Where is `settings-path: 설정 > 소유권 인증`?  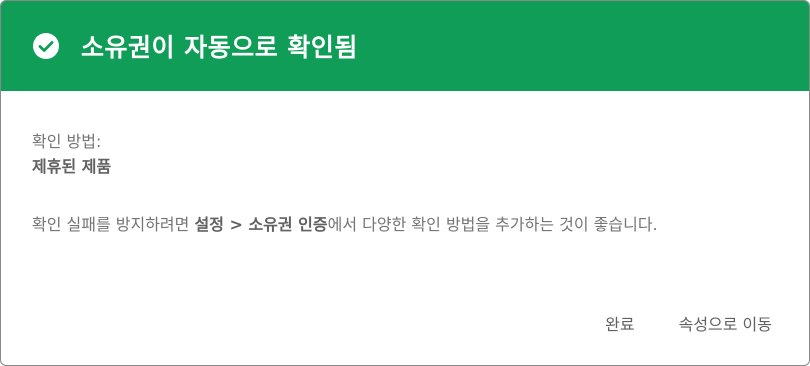
settings-path: 설정 > 소유권 인증 is located at coordinates (261, 224).